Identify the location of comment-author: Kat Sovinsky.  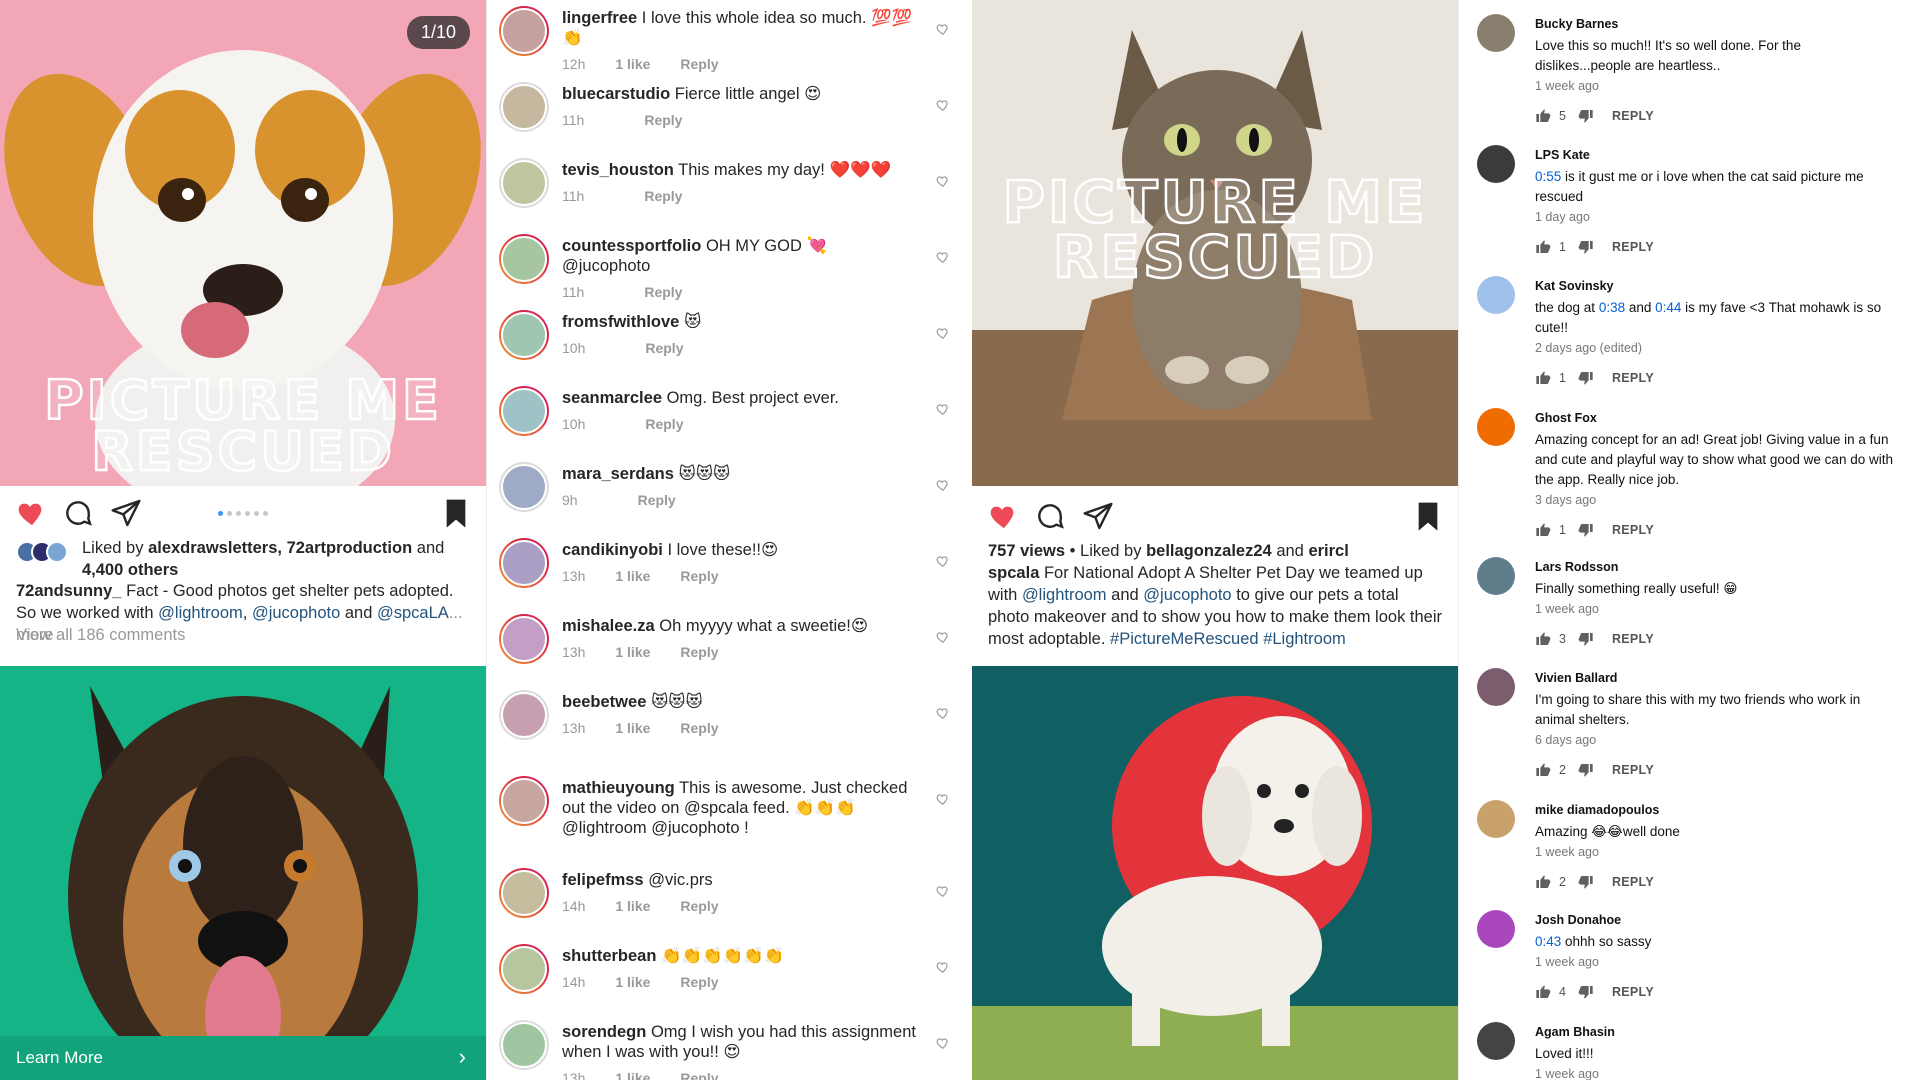
(1717, 286).